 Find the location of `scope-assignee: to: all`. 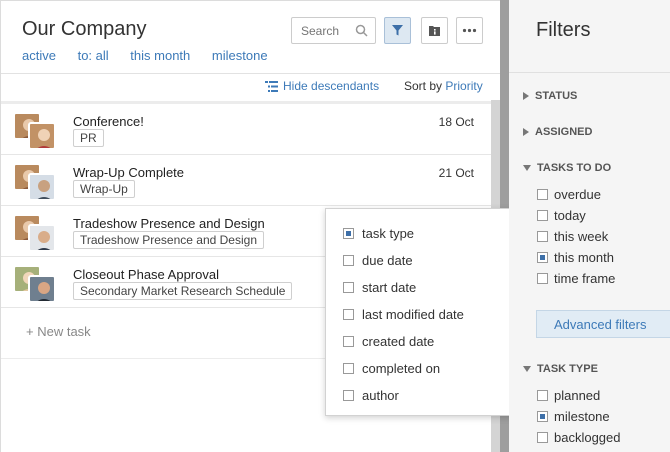

scope-assignee: to: all is located at coordinates (93, 55).